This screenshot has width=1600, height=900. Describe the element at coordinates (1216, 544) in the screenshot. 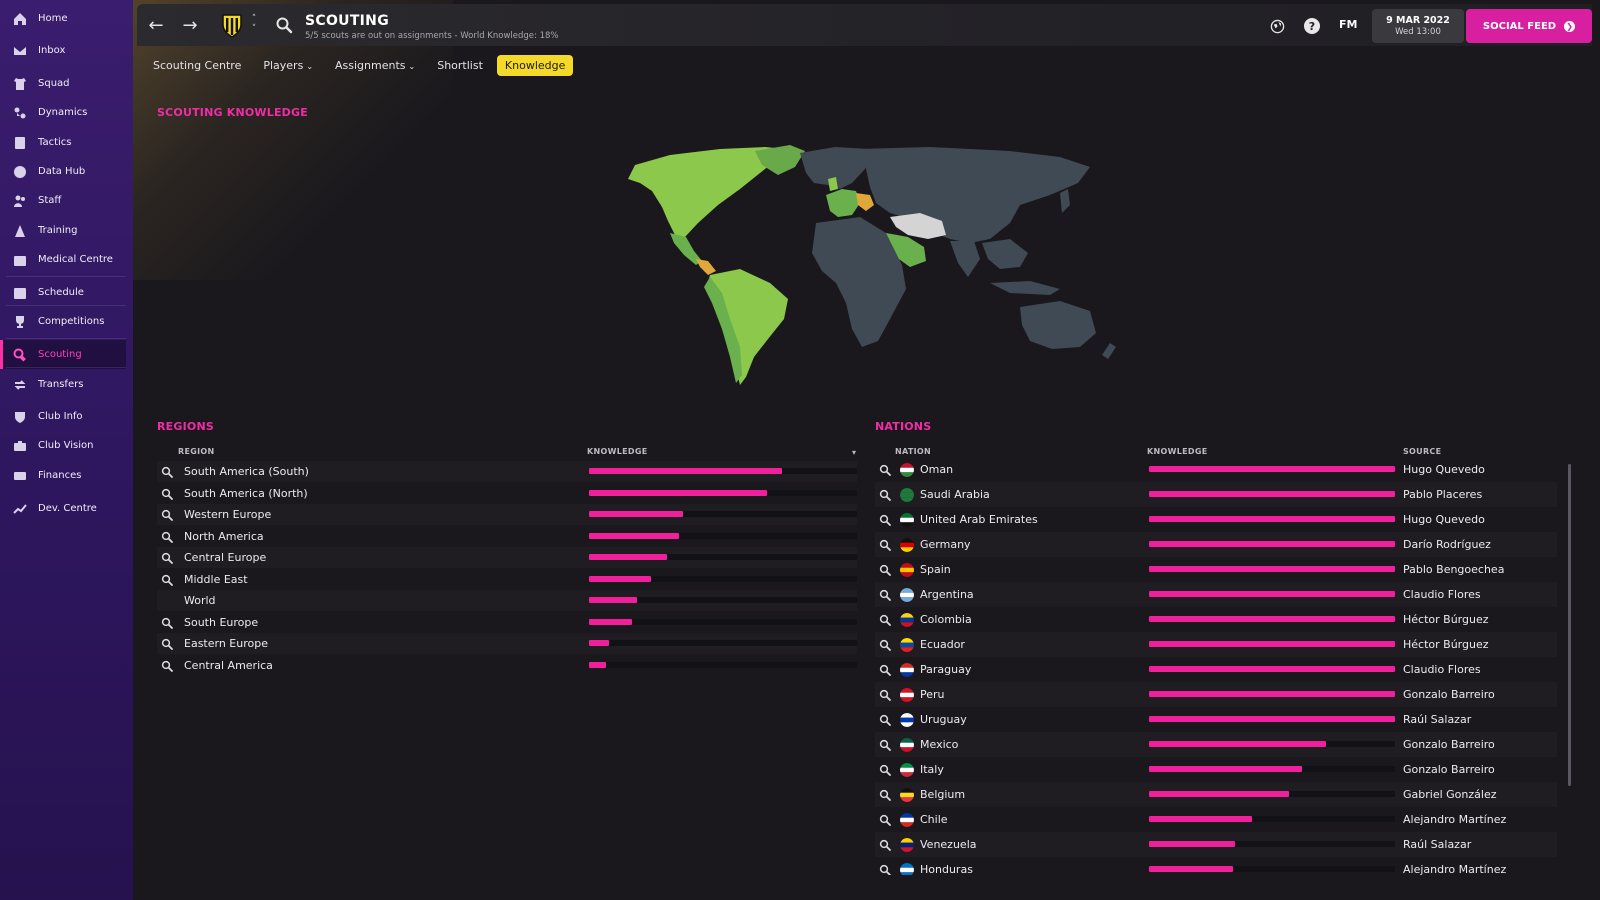

I see `table-row: Germany Darío Rodríguez` at that location.